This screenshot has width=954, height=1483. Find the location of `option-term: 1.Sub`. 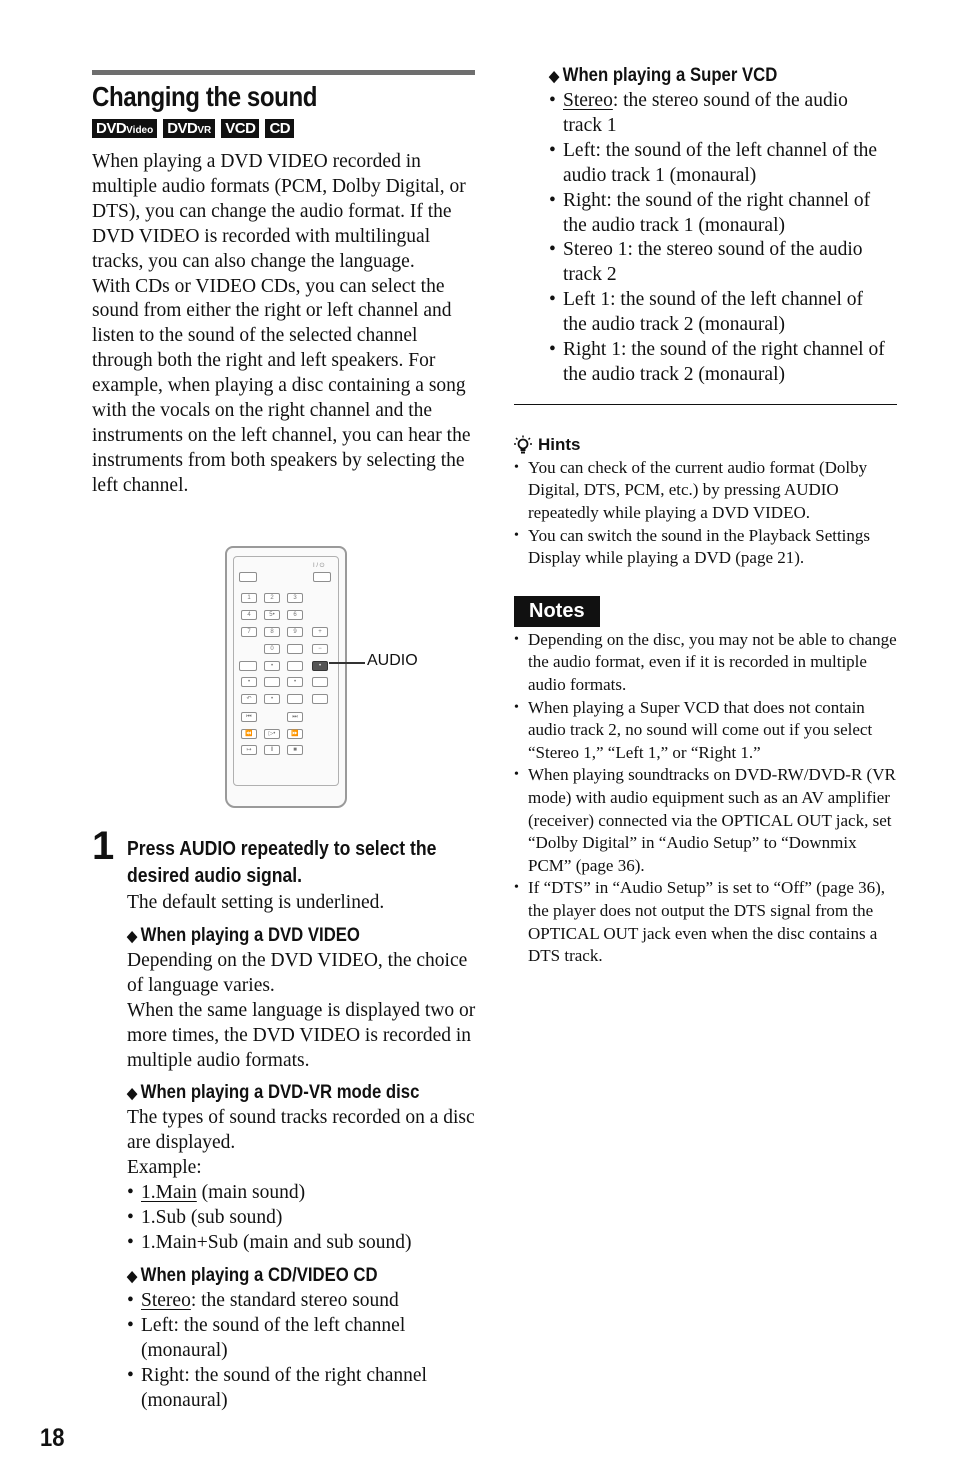

option-term: 1.Sub is located at coordinates (163, 1218).